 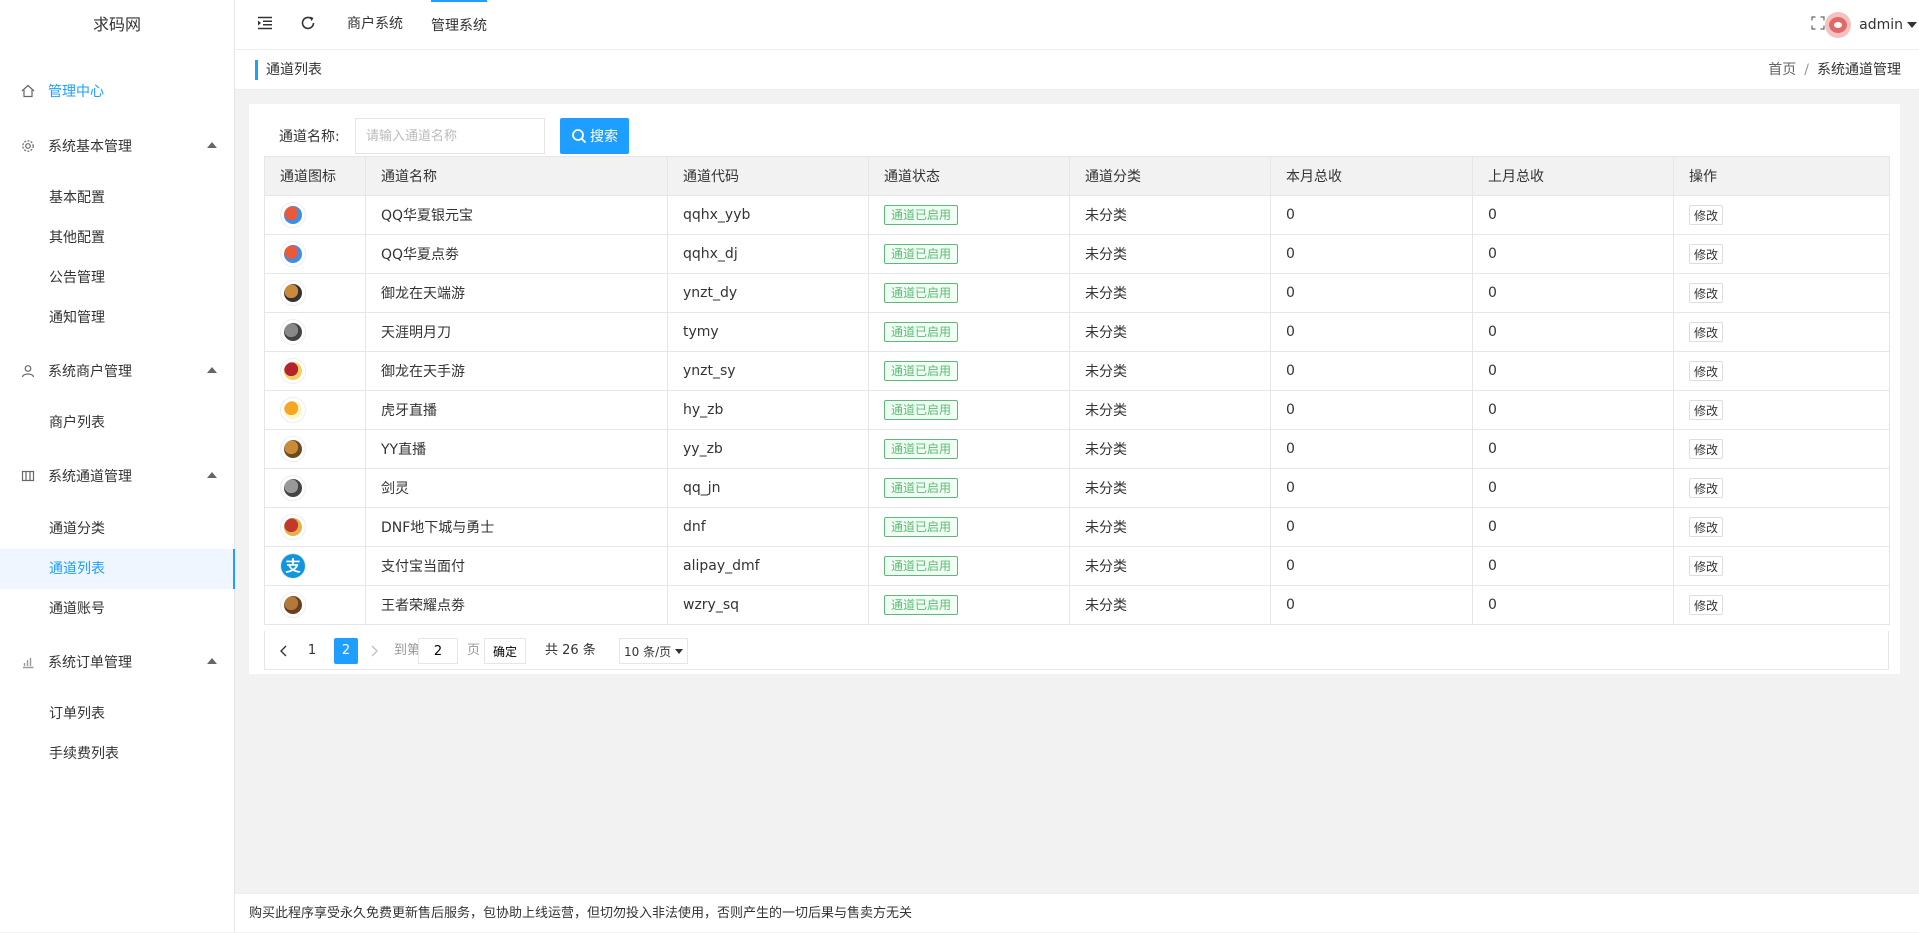 I want to click on jianling-icon, so click(x=293, y=488).